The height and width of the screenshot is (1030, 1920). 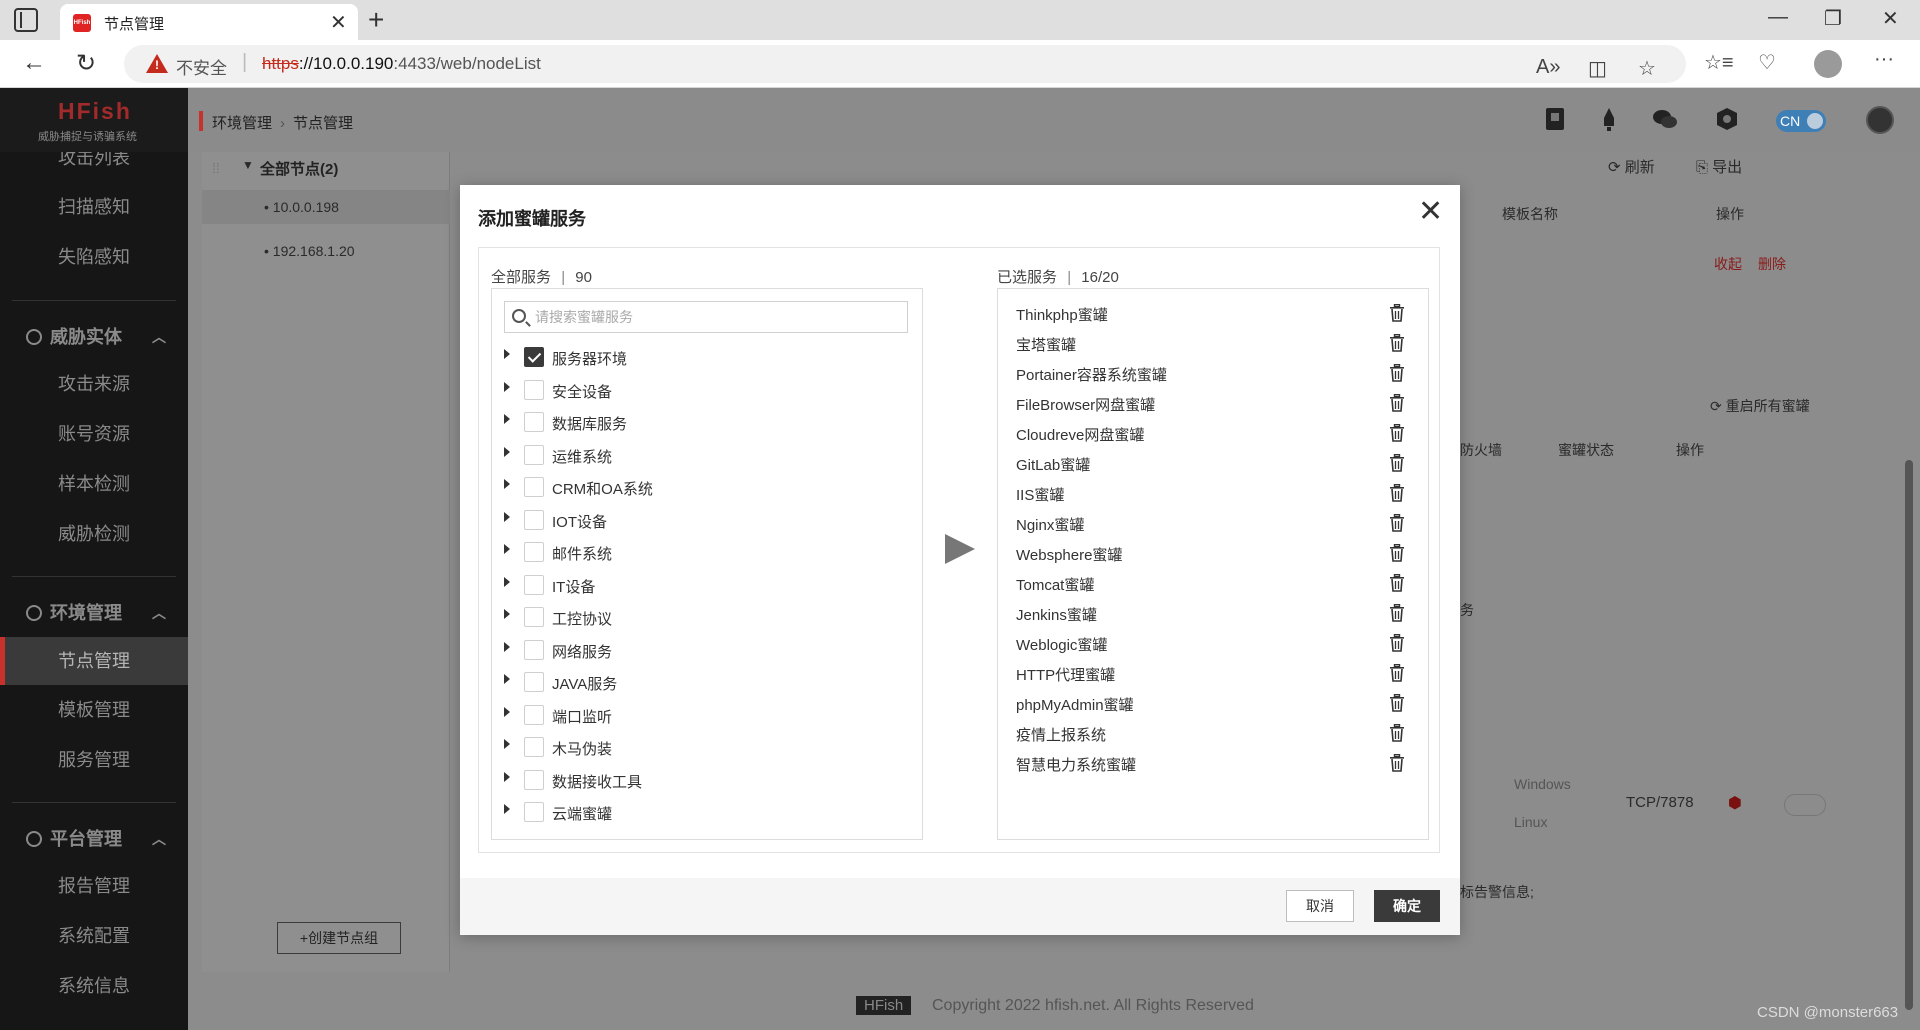 What do you see at coordinates (401, 64) in the screenshot?
I see `url-text: https://10.0.0.190:4433/web/nodeList` at bounding box center [401, 64].